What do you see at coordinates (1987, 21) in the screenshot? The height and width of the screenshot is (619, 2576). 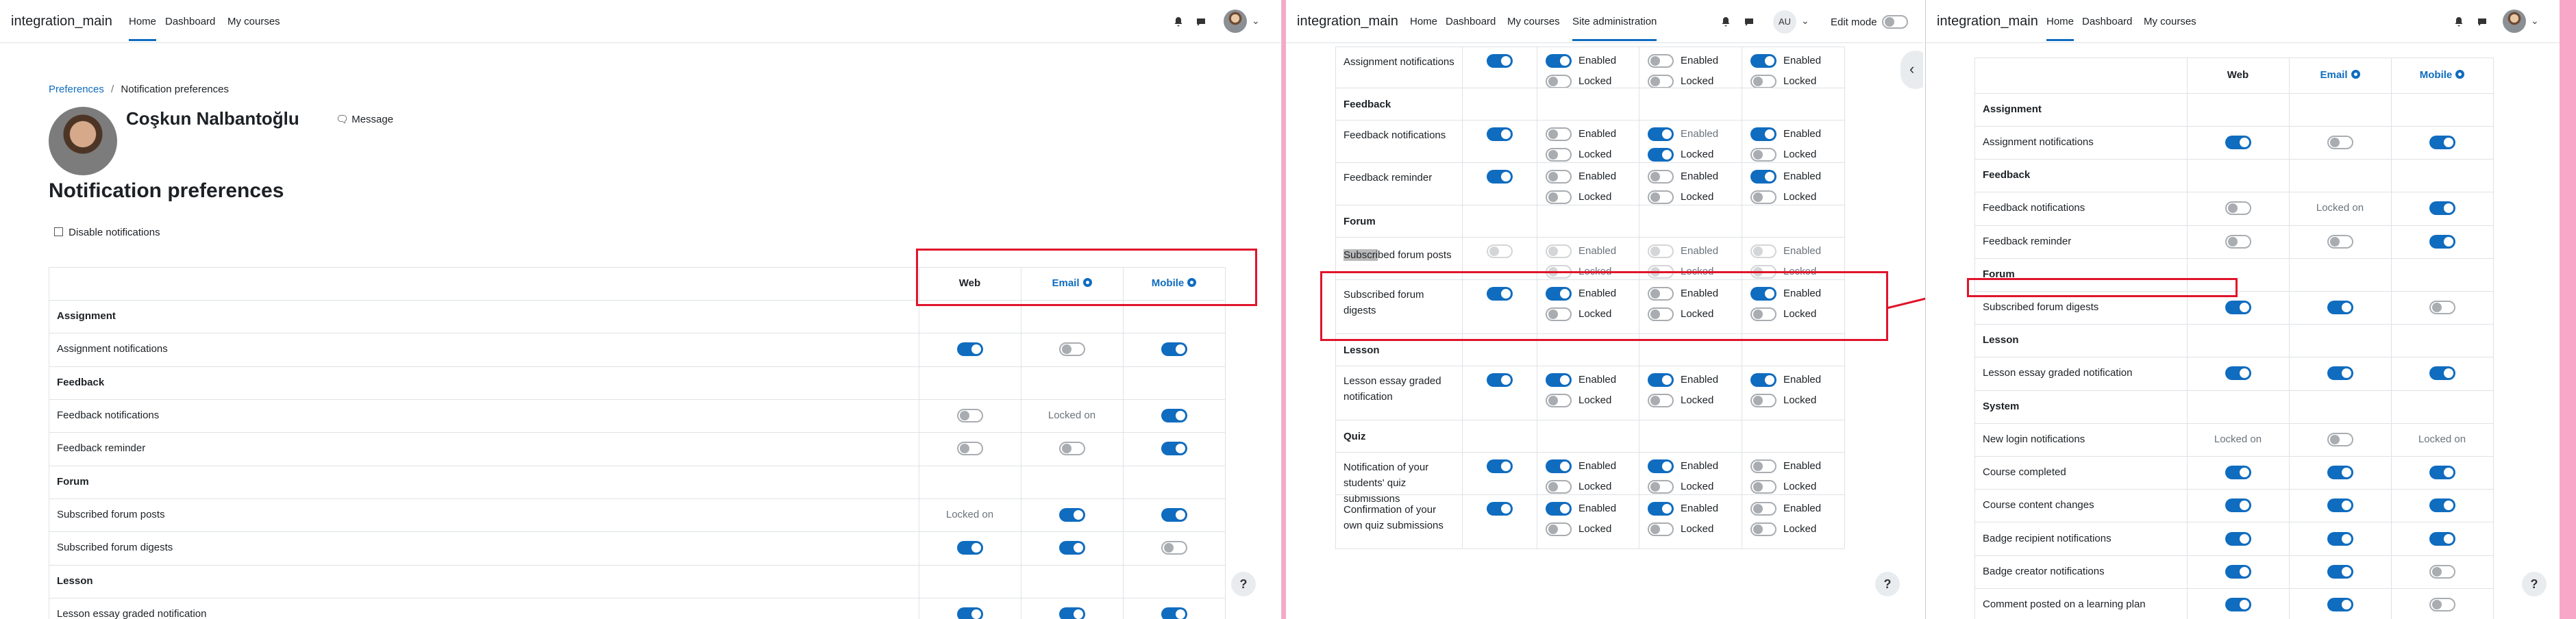 I see `site-brand: integration_main` at bounding box center [1987, 21].